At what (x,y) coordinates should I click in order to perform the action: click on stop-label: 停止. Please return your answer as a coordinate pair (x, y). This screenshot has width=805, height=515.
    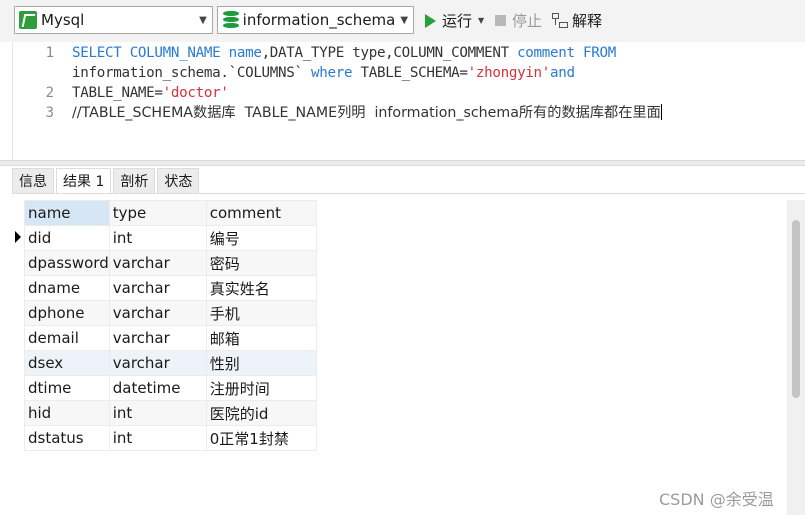
    Looking at the image, I should click on (527, 21).